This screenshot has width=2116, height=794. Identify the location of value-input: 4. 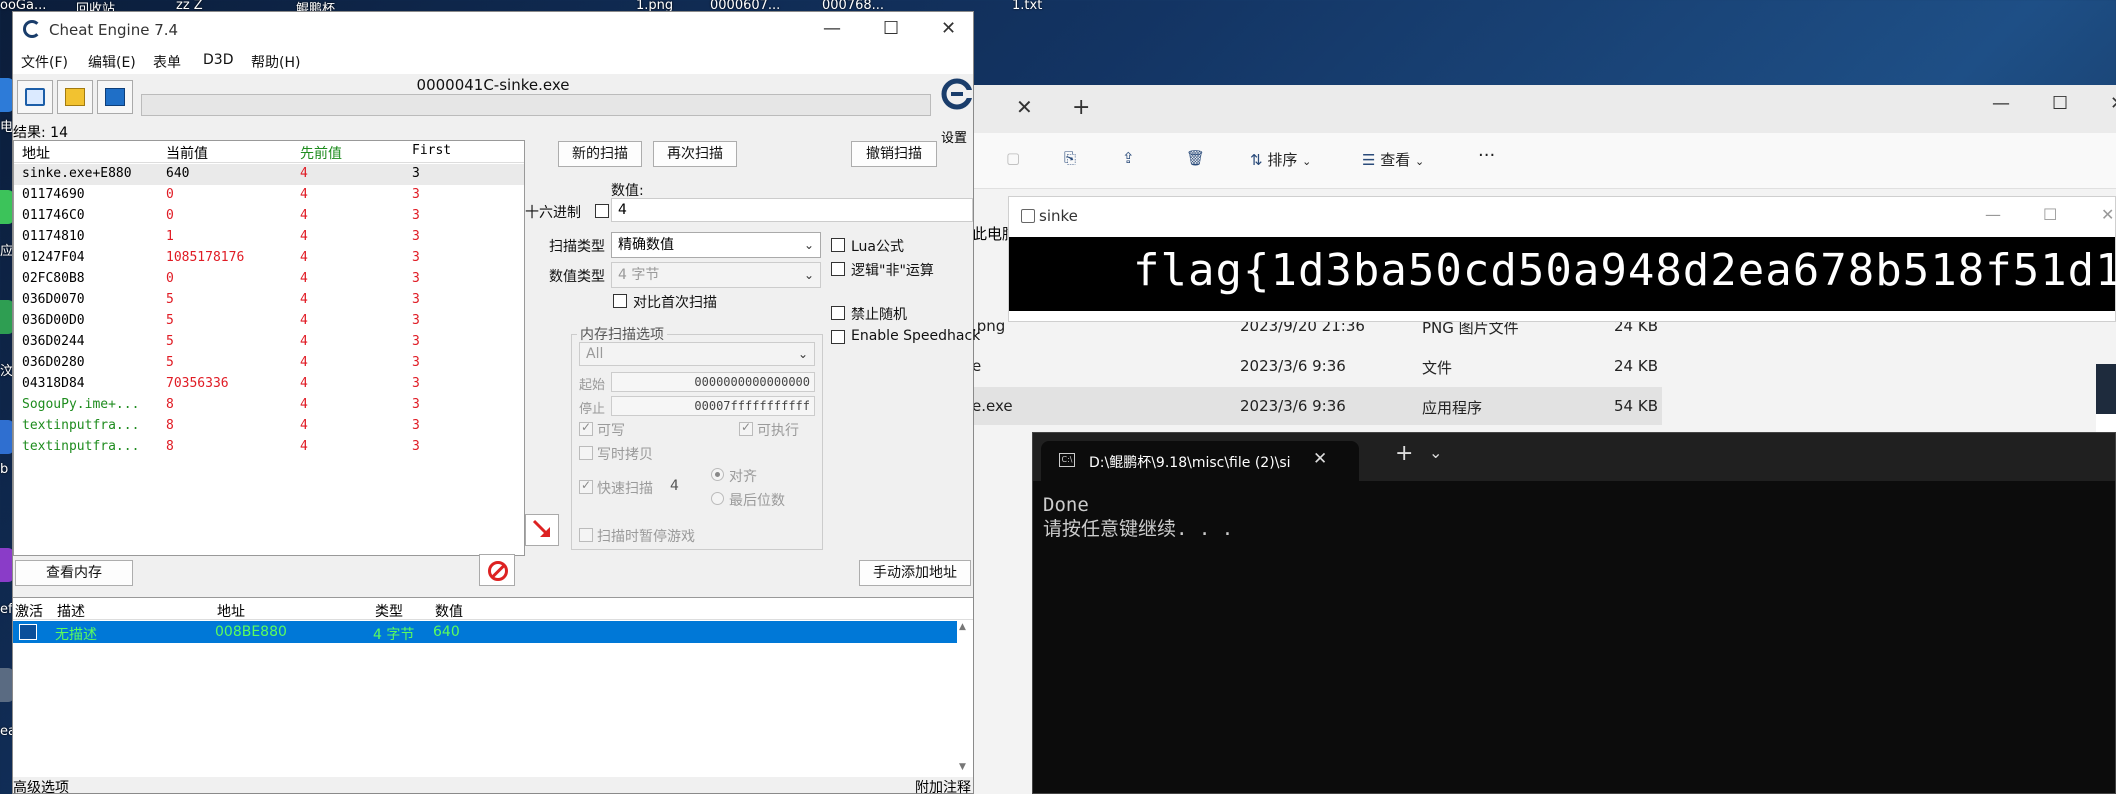
(792, 210).